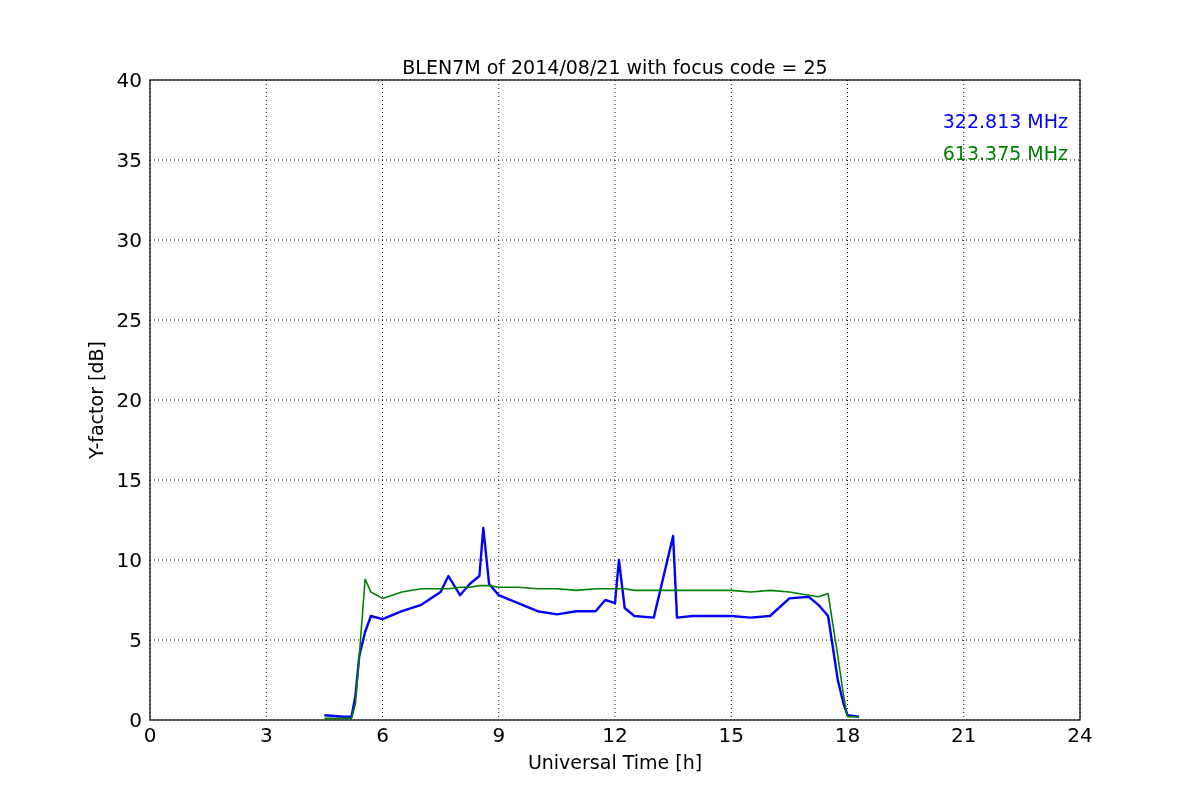 This screenshot has height=800, width=1200. Describe the element at coordinates (150, 735) in the screenshot. I see `x-tick-label: 0` at that location.